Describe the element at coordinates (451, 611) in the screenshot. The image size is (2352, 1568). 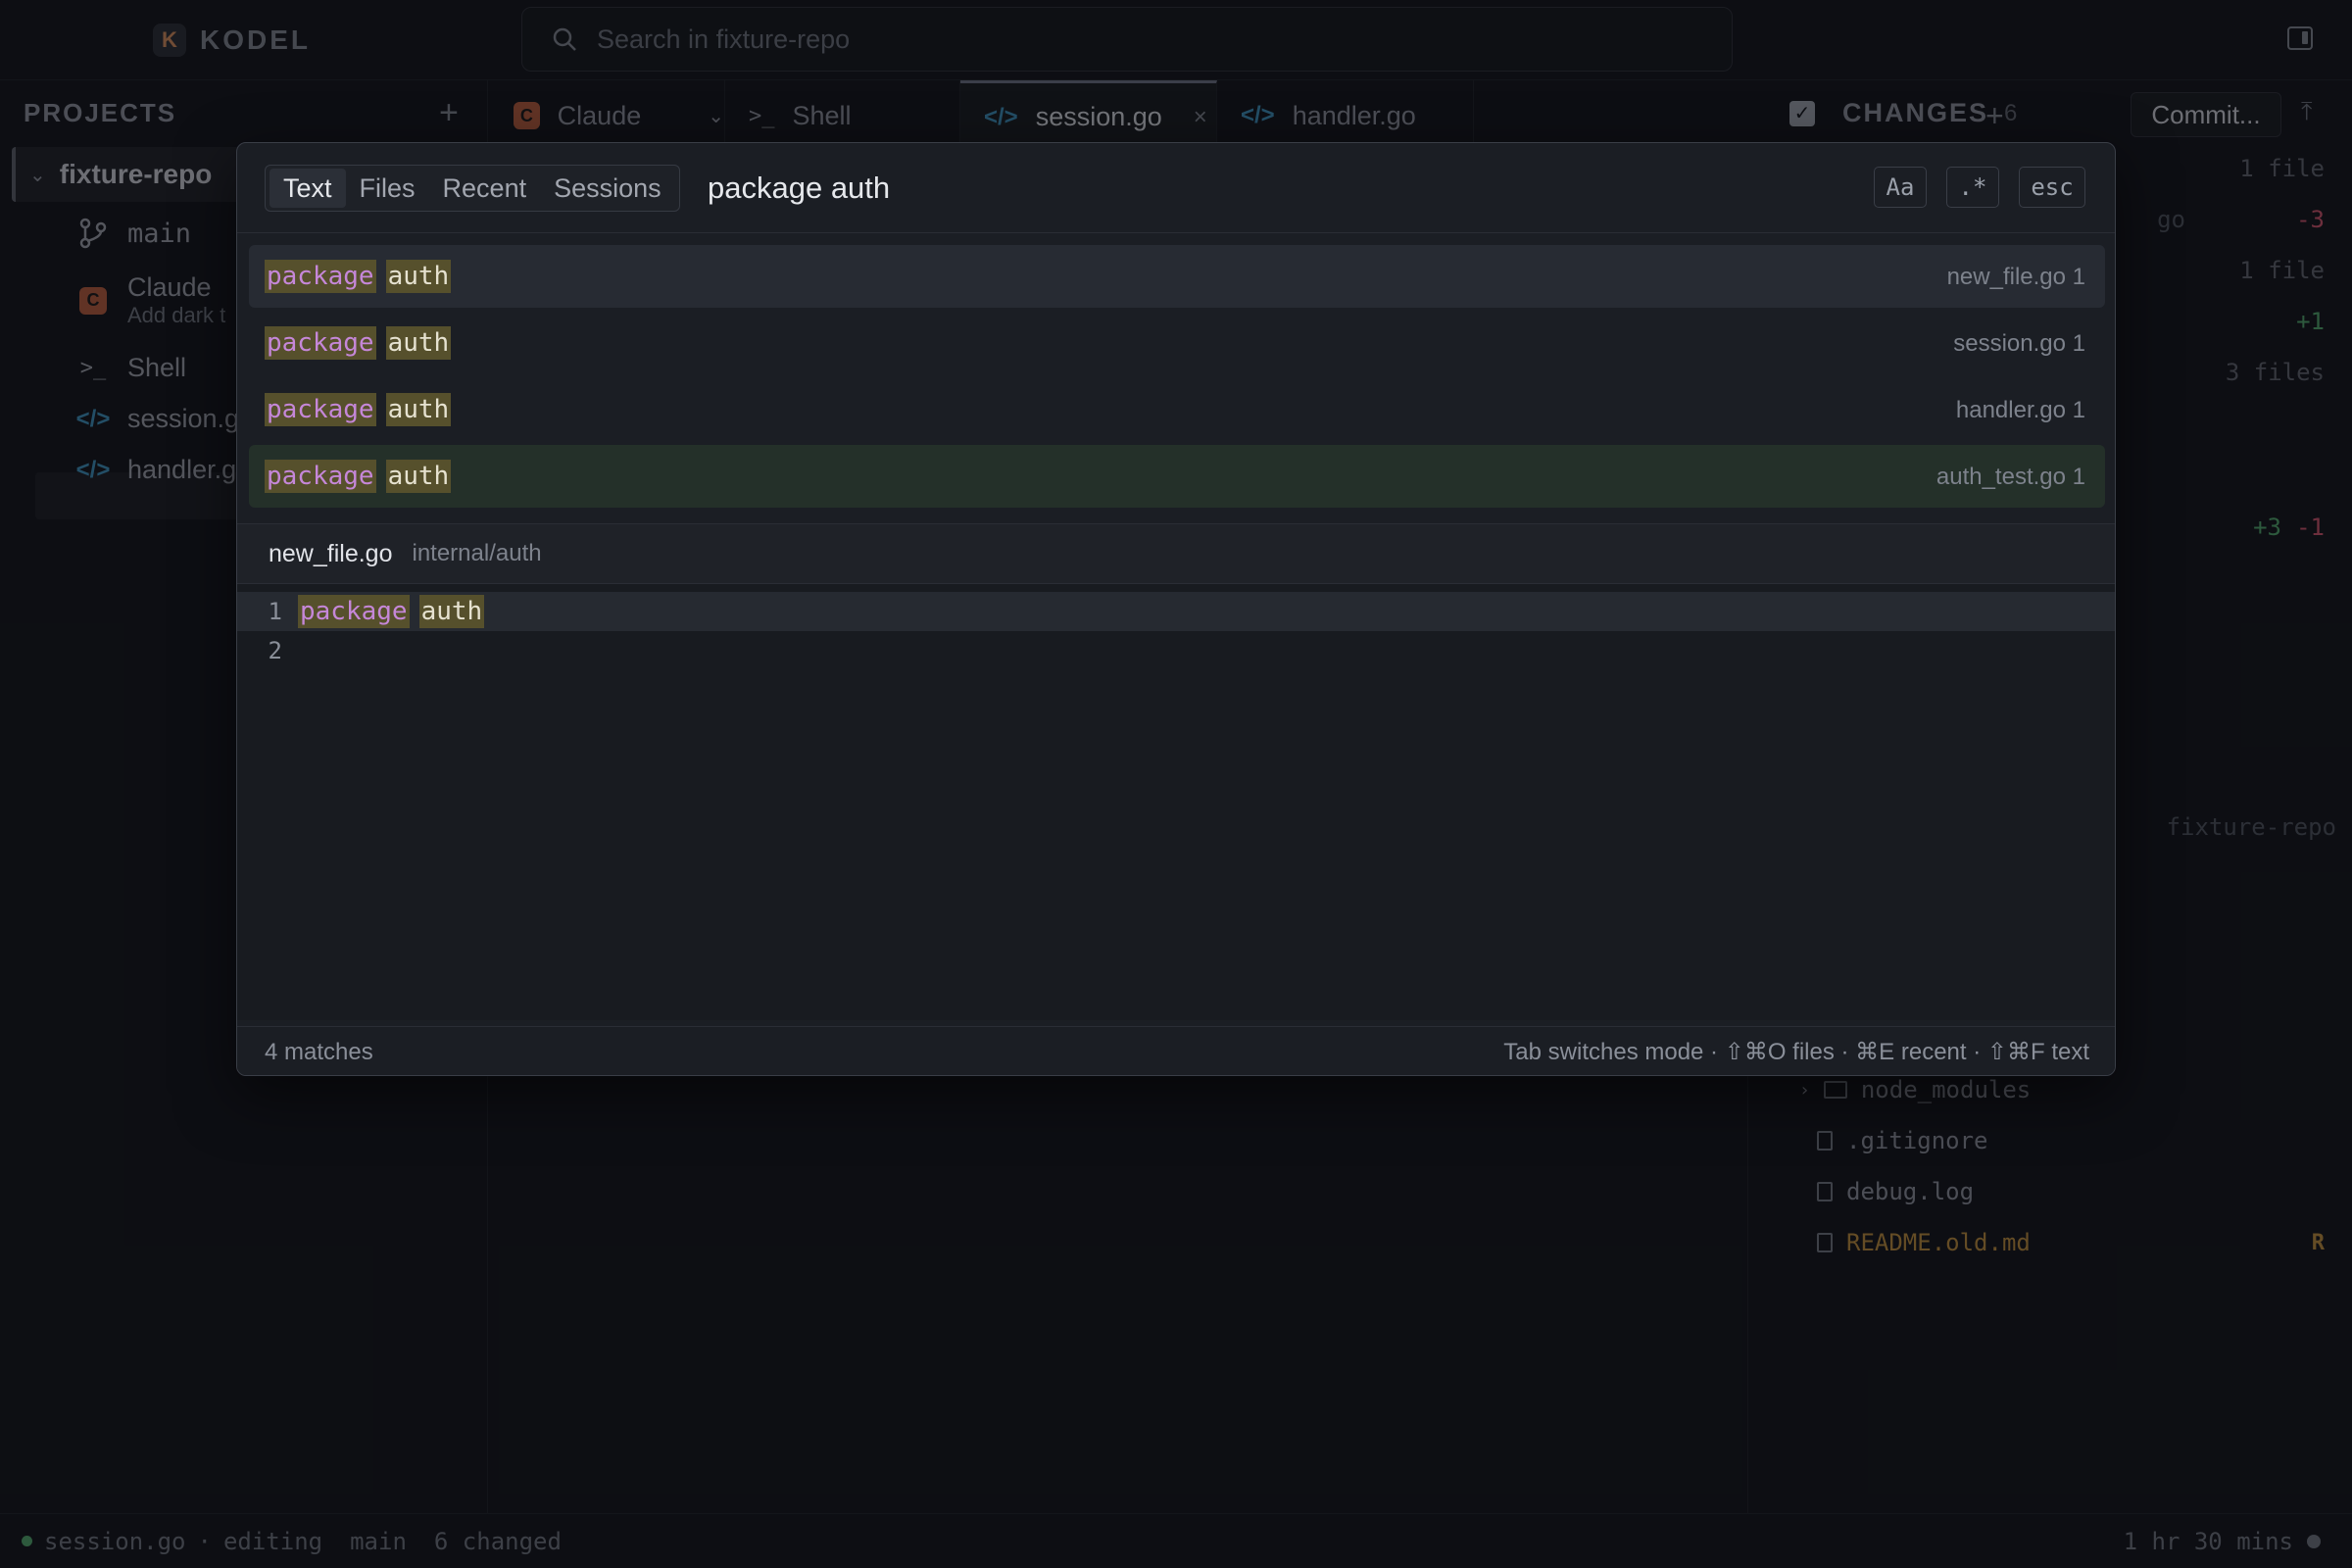
I see `code-identifier: auth` at that location.